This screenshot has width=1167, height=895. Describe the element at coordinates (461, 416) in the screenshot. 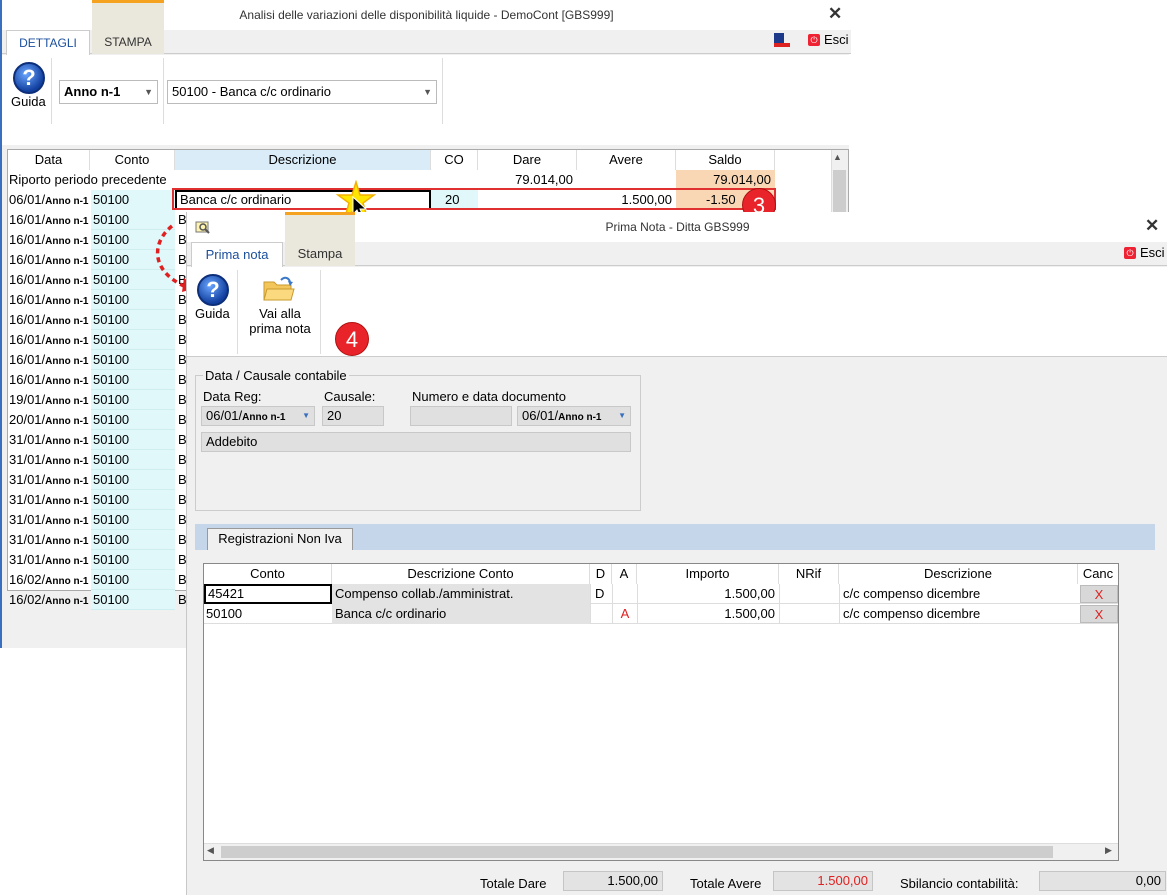

I see `numero-documento-field` at that location.